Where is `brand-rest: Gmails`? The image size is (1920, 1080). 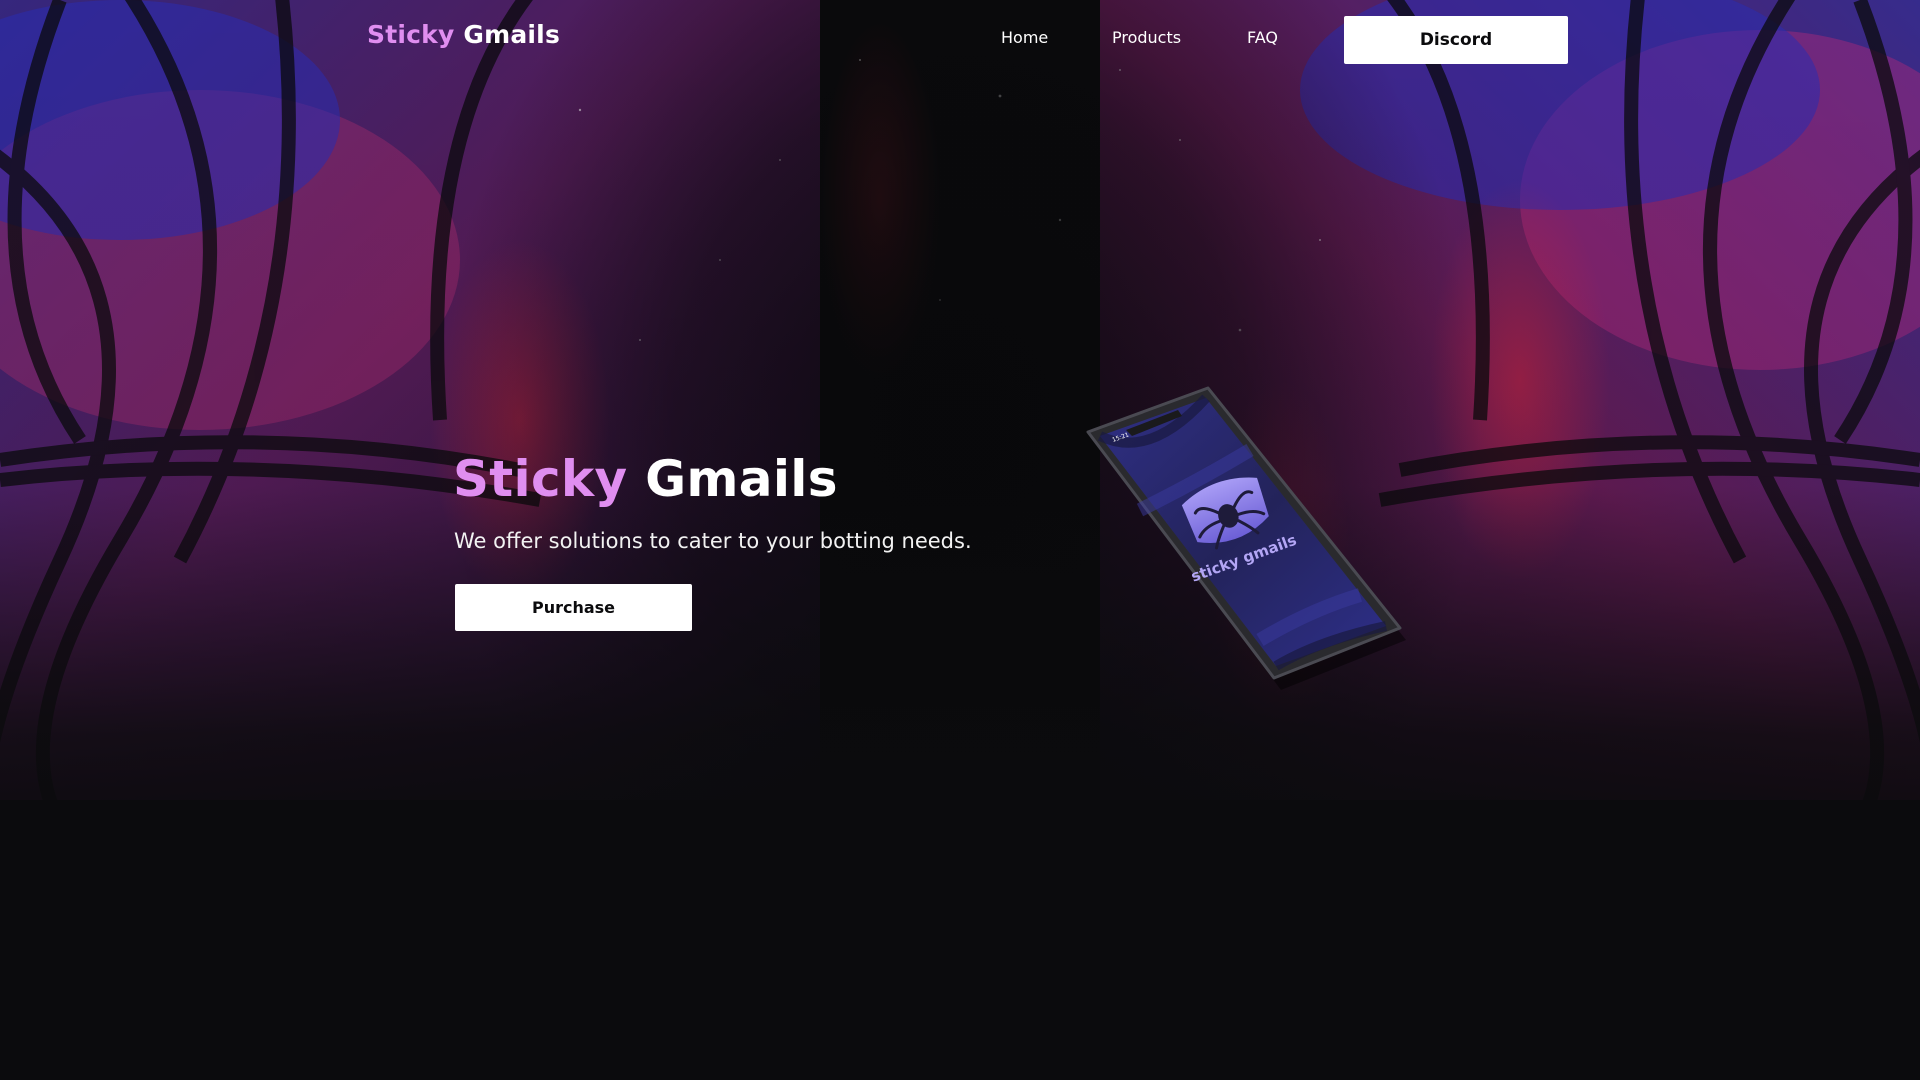
brand-rest: Gmails is located at coordinates (512, 34).